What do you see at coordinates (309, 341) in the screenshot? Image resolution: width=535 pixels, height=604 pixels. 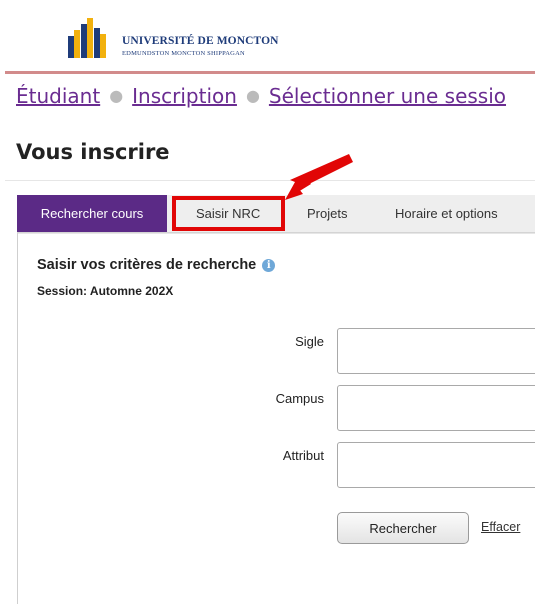 I see `sigle-label: Sigle` at bounding box center [309, 341].